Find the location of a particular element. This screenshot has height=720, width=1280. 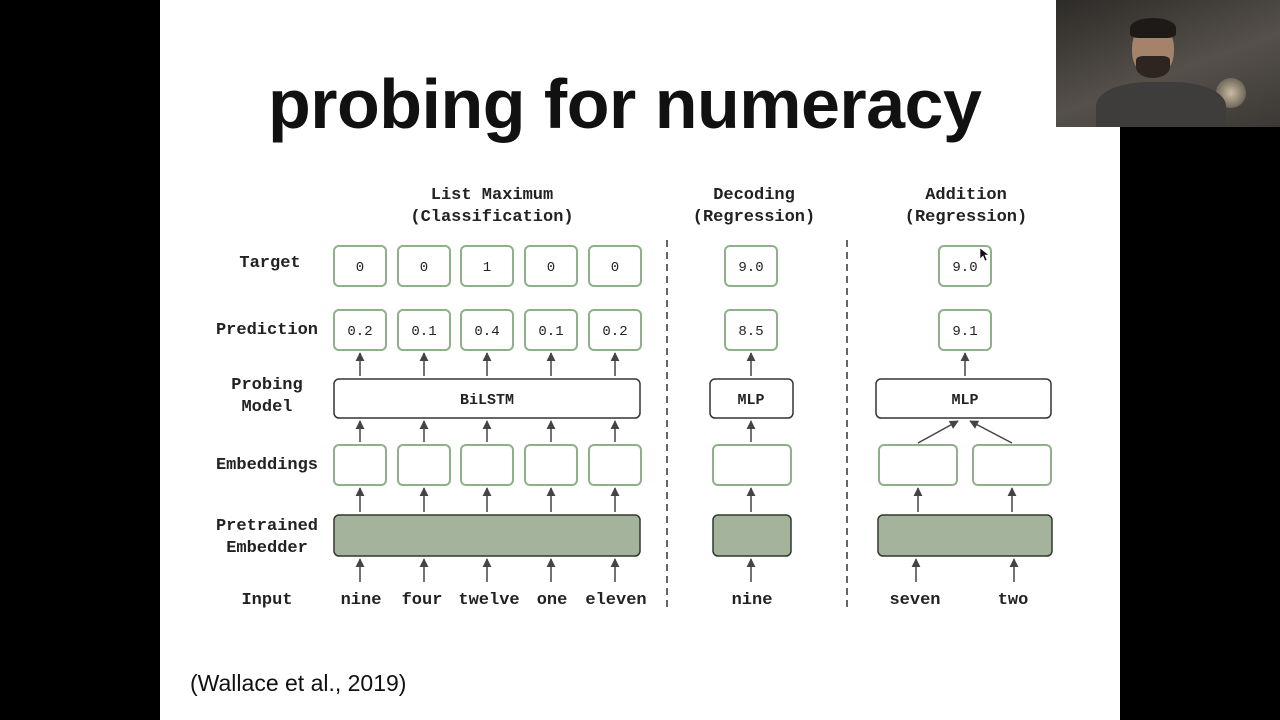

row-label-input: Input is located at coordinates (266, 600).